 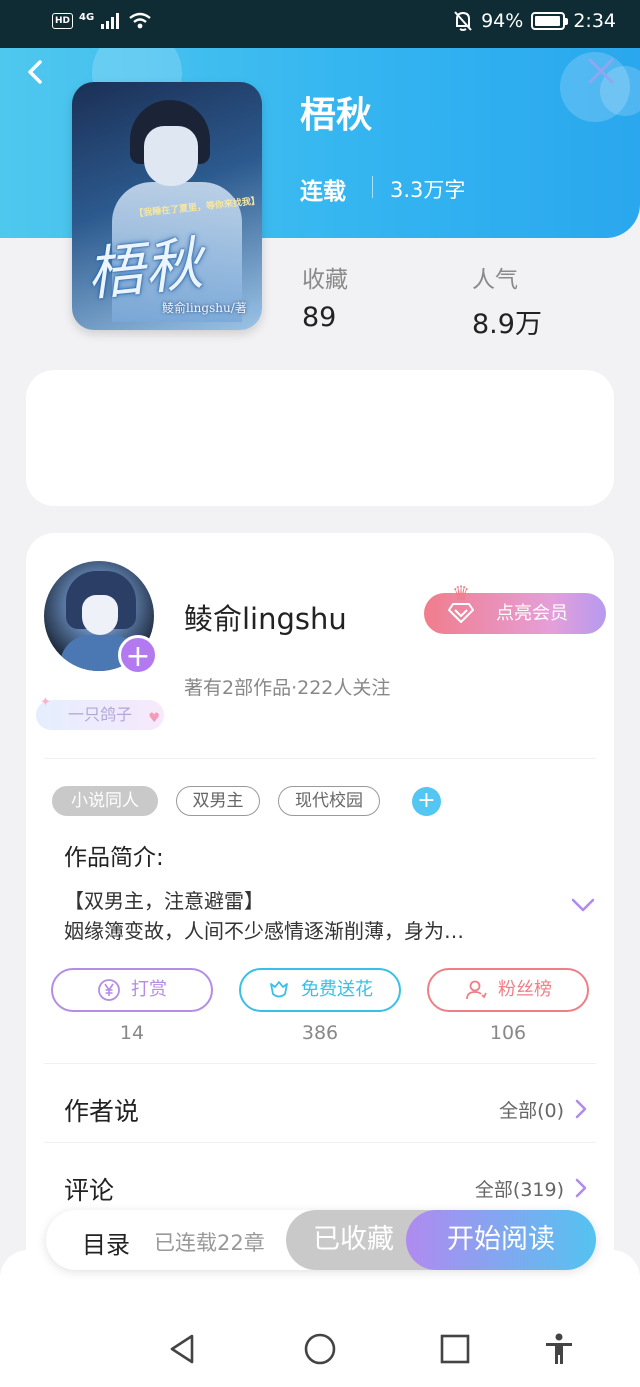 I want to click on accessibility-icon, so click(x=559, y=1349).